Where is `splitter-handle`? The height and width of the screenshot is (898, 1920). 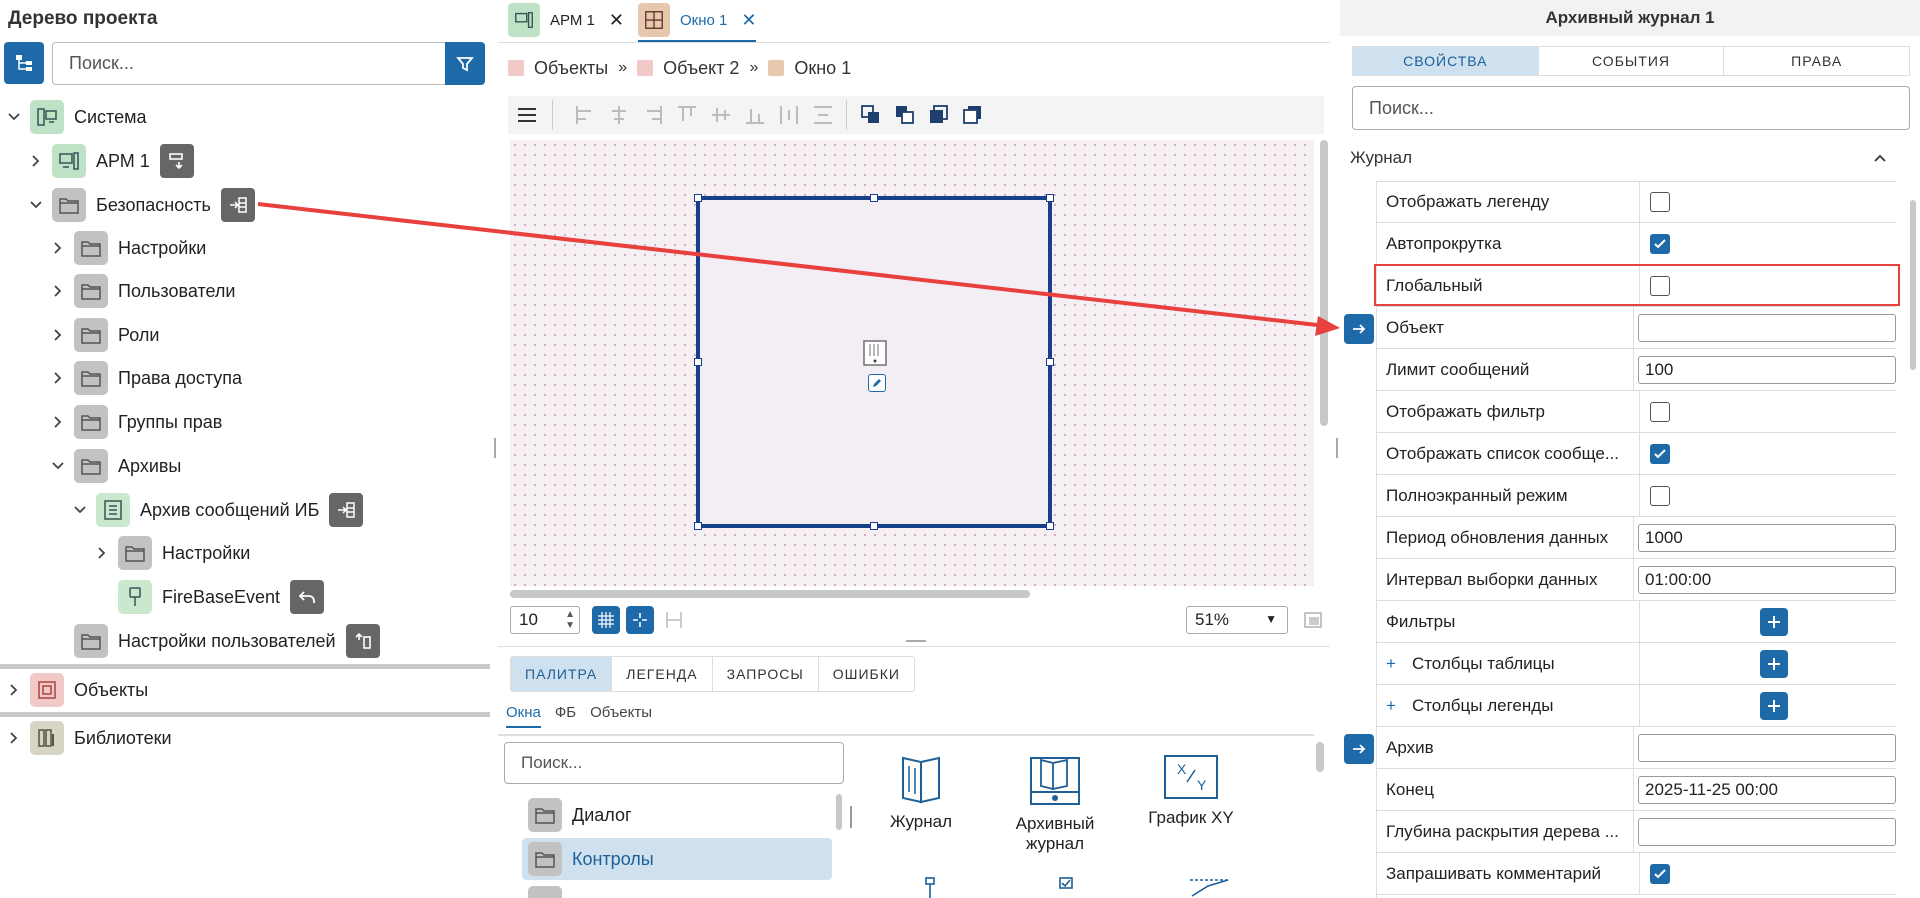
splitter-handle is located at coordinates (1337, 448).